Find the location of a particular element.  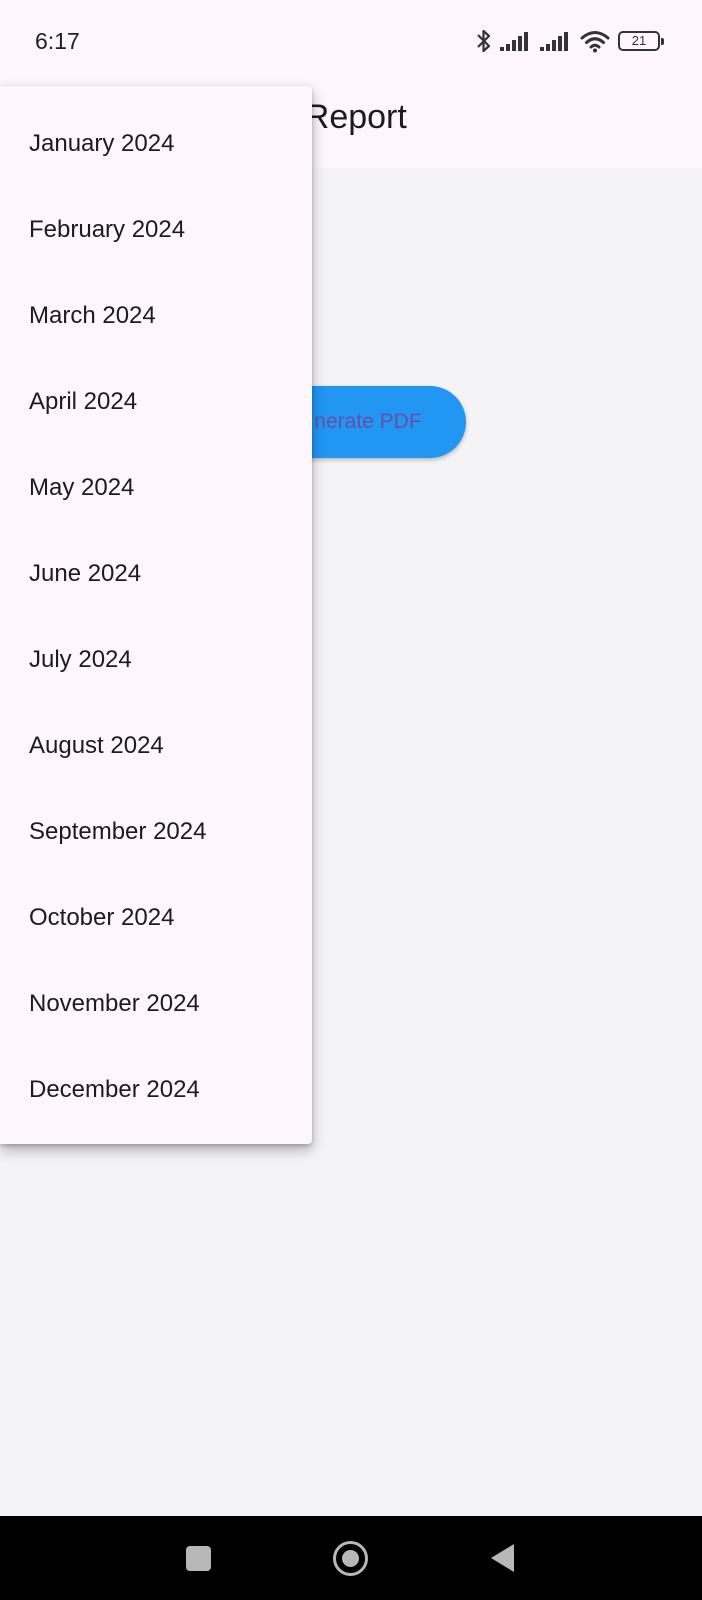

menu-item-october-2024: October 2024 is located at coordinates (156, 918).